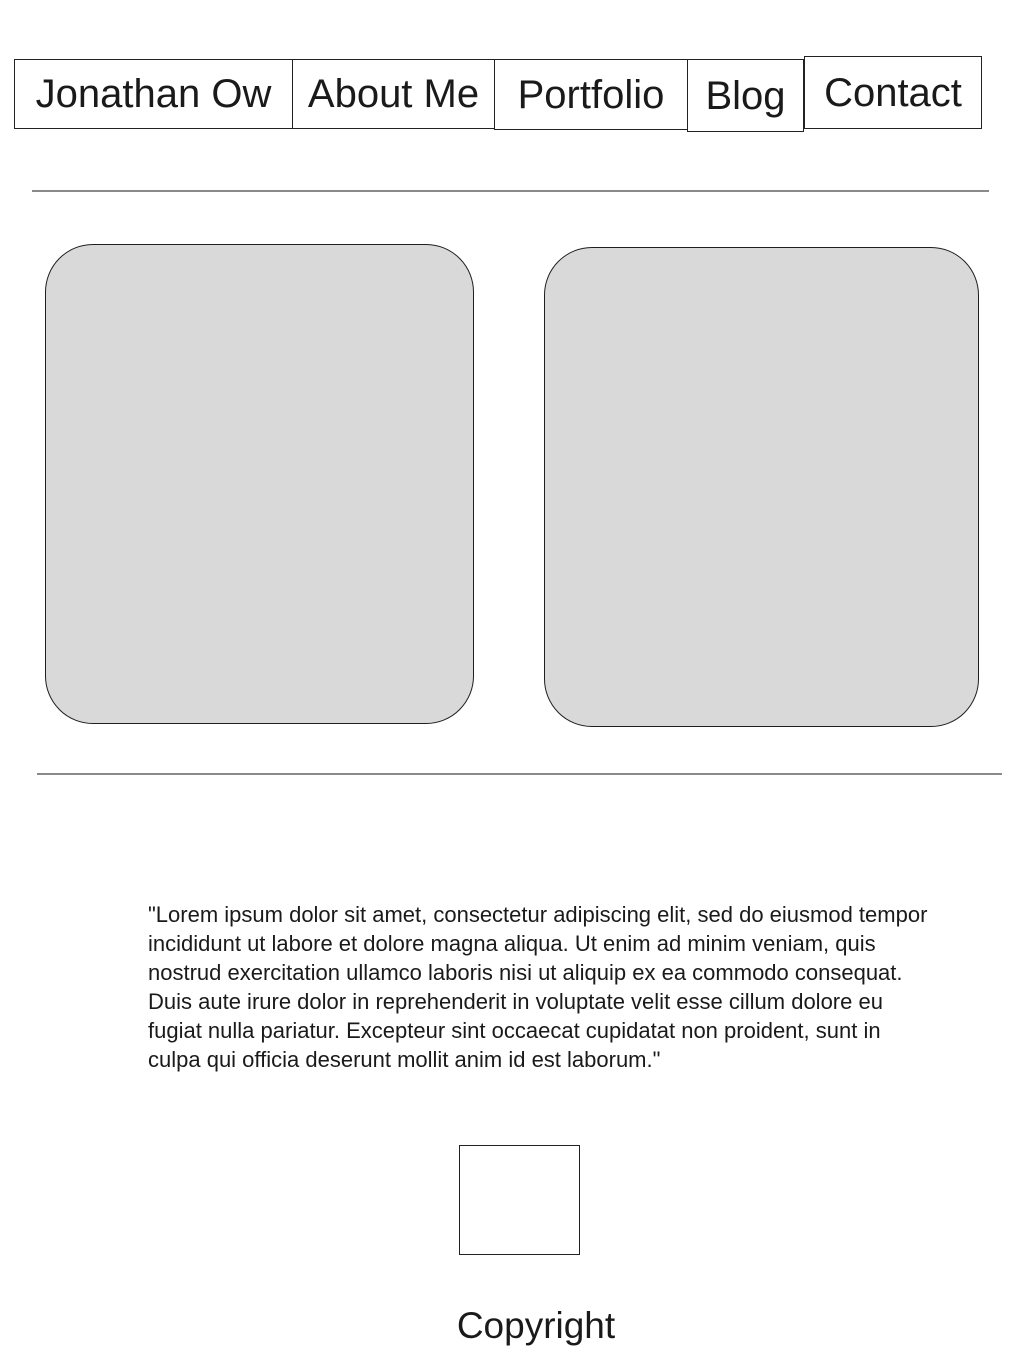 Image resolution: width=1024 pixels, height=1366 pixels. What do you see at coordinates (510, 191) in the screenshot?
I see `top-divider` at bounding box center [510, 191].